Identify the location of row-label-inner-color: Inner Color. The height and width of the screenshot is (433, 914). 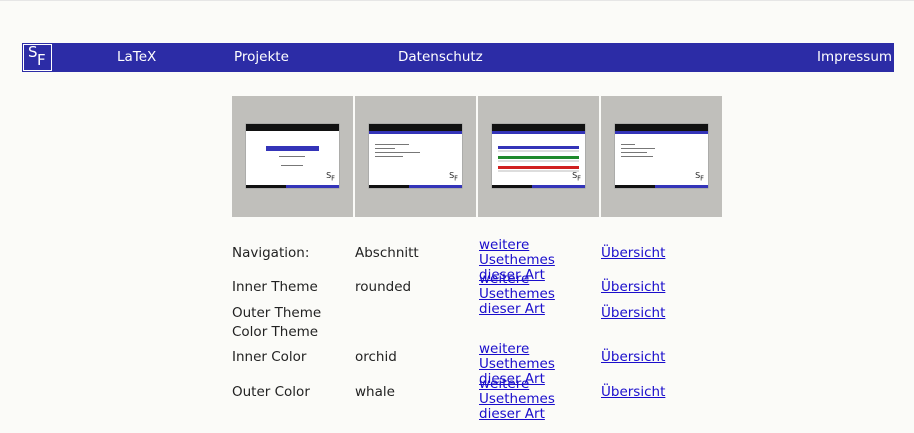
(269, 357).